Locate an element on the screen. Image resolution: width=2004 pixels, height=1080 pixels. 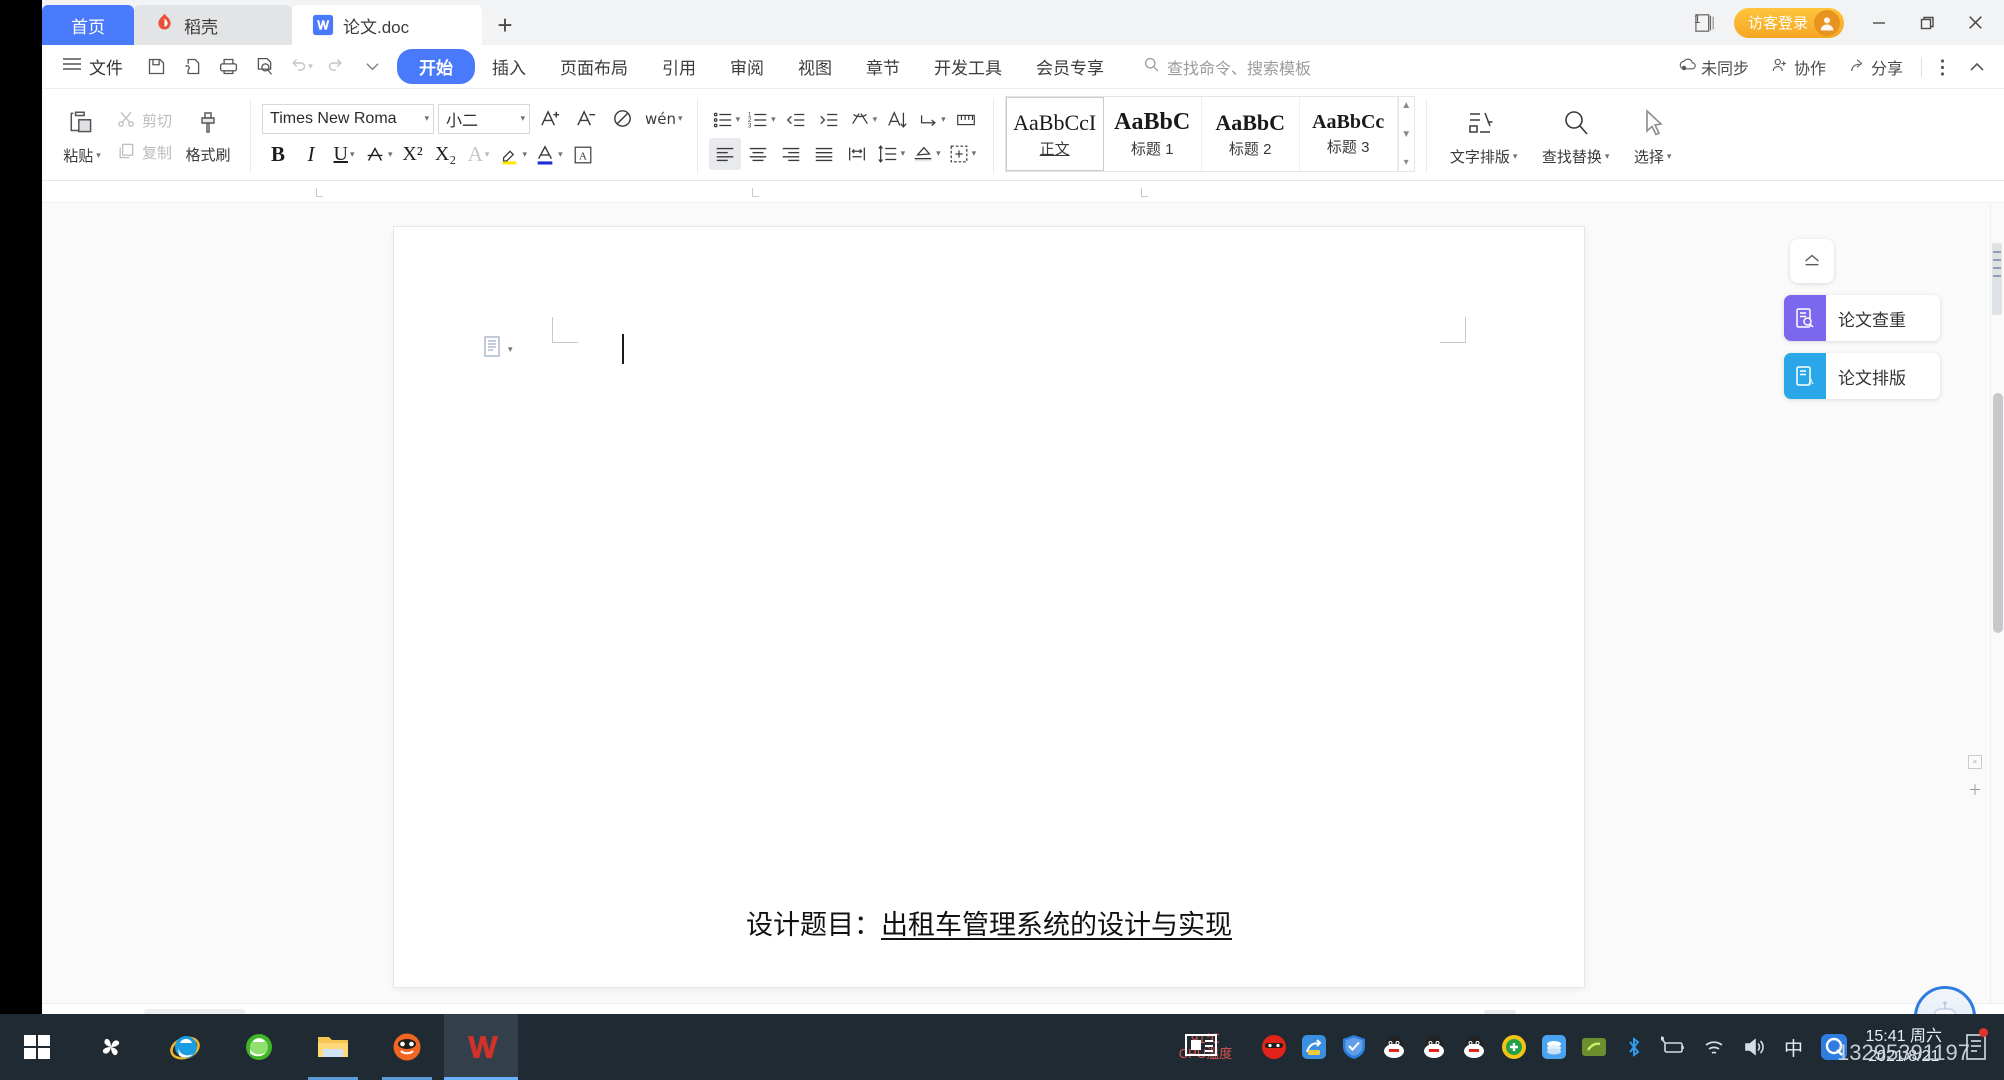
find-replace-caret: ▾ is located at coordinates (1607, 156).